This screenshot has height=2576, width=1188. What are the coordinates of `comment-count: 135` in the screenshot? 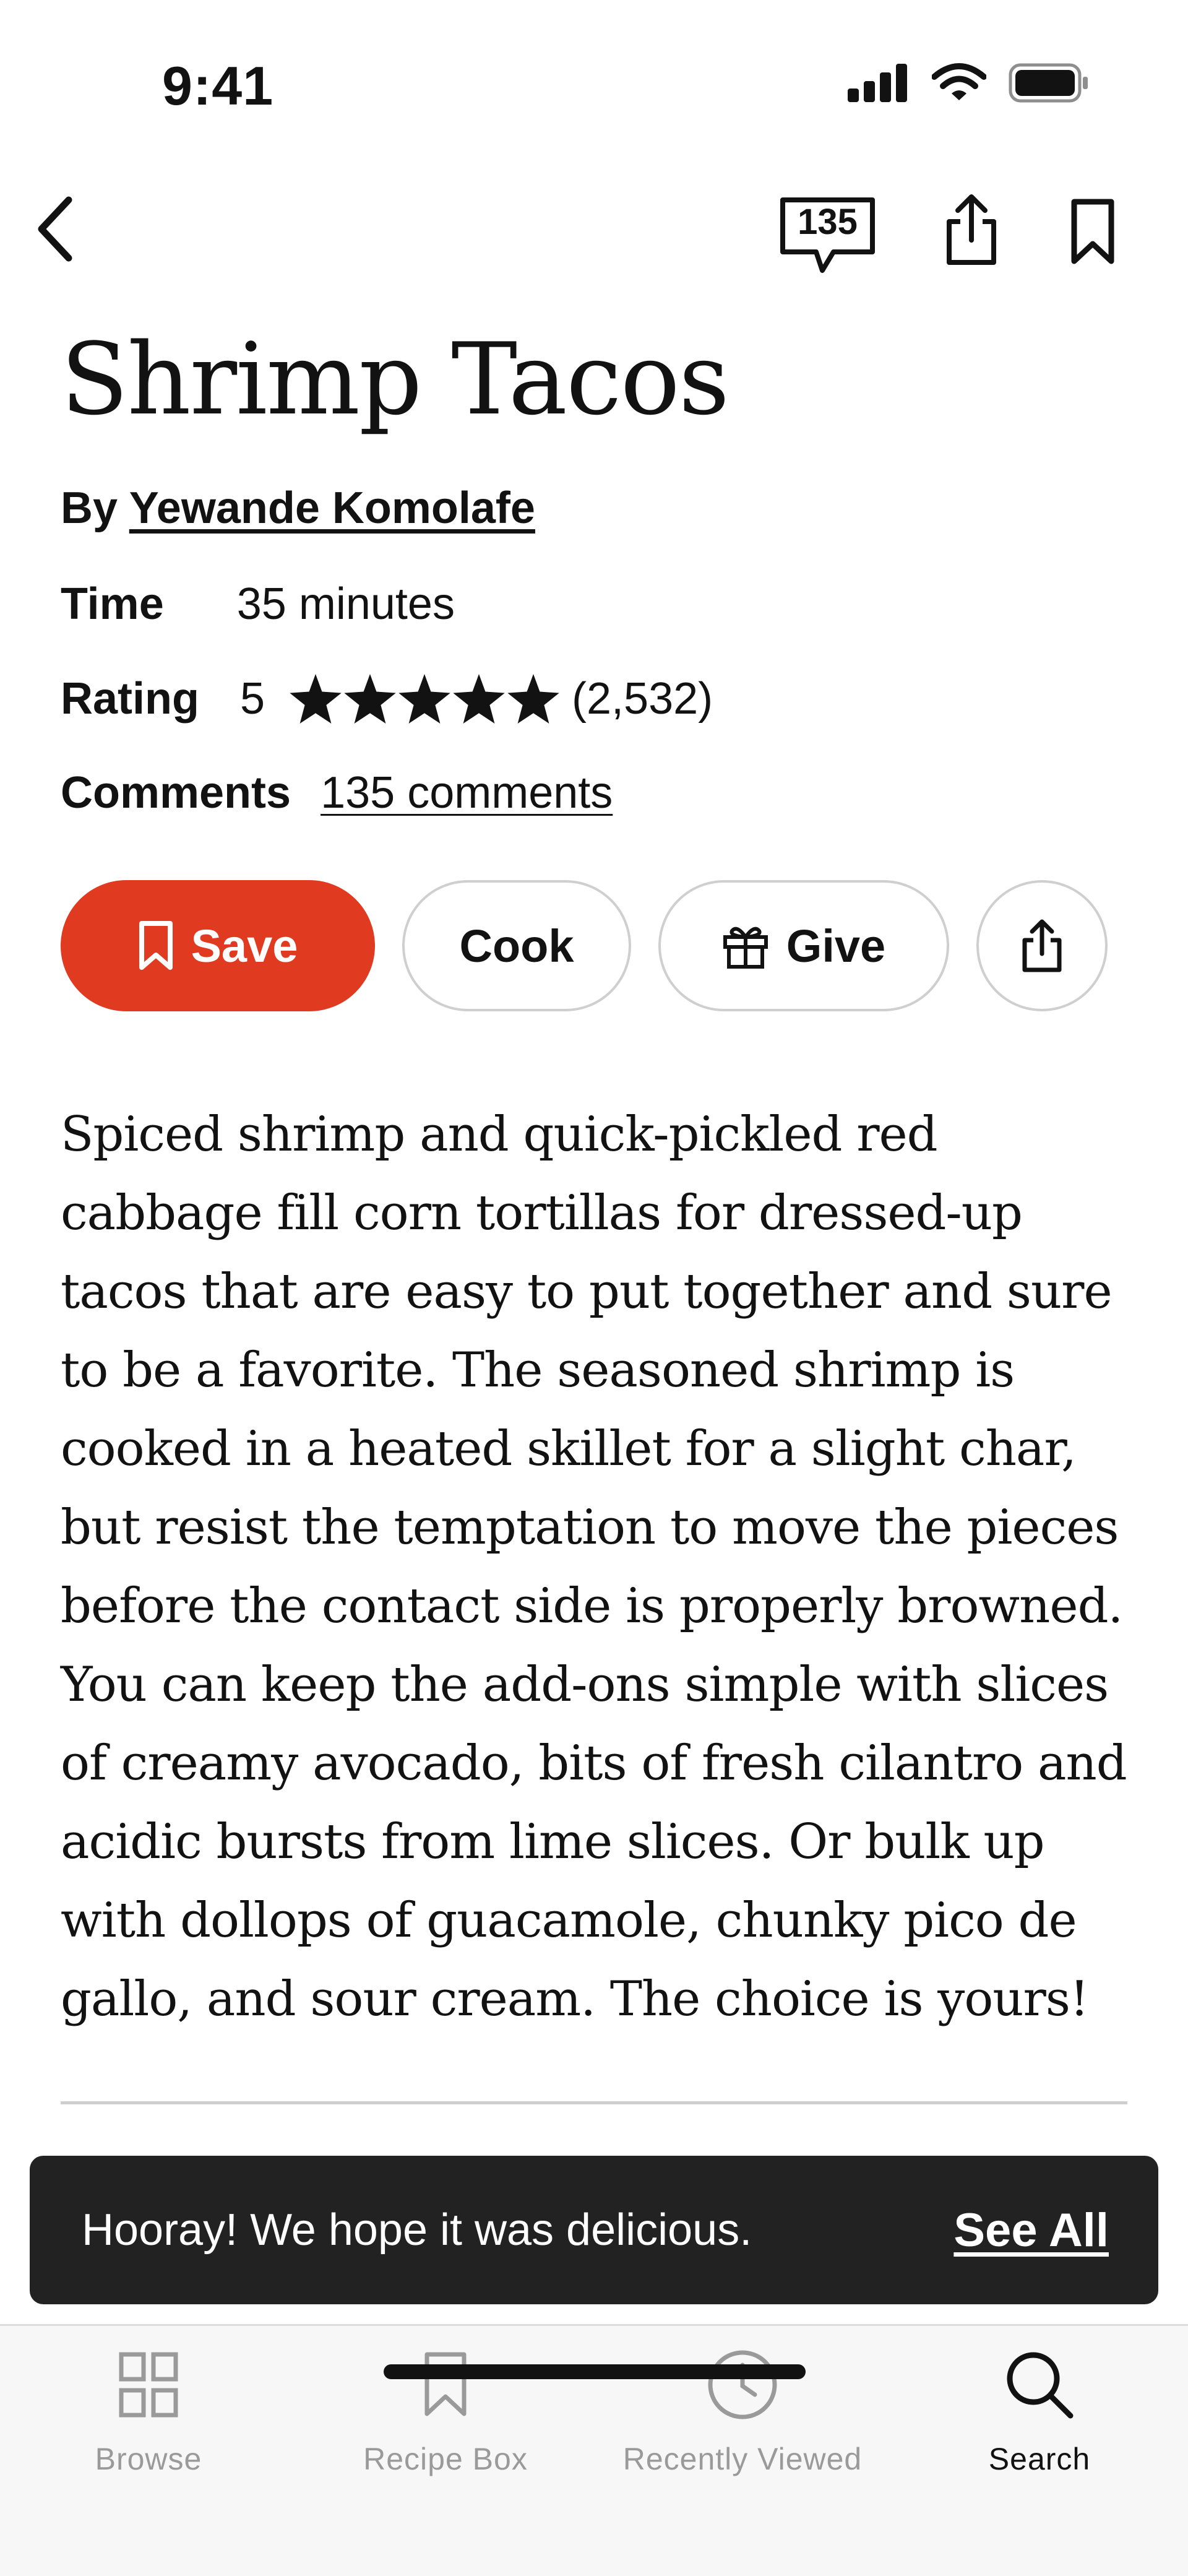 It's located at (828, 222).